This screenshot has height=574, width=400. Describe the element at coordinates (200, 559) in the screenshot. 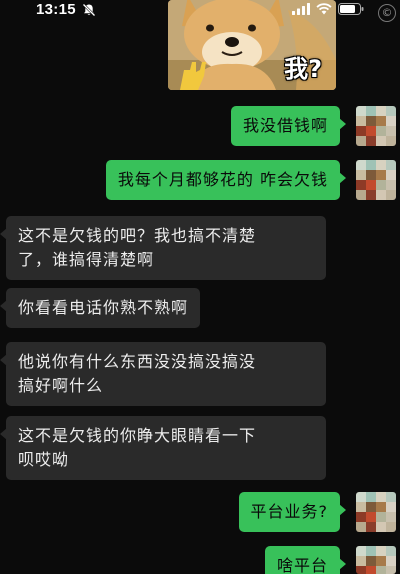

I see `message-row: 啥平台` at that location.